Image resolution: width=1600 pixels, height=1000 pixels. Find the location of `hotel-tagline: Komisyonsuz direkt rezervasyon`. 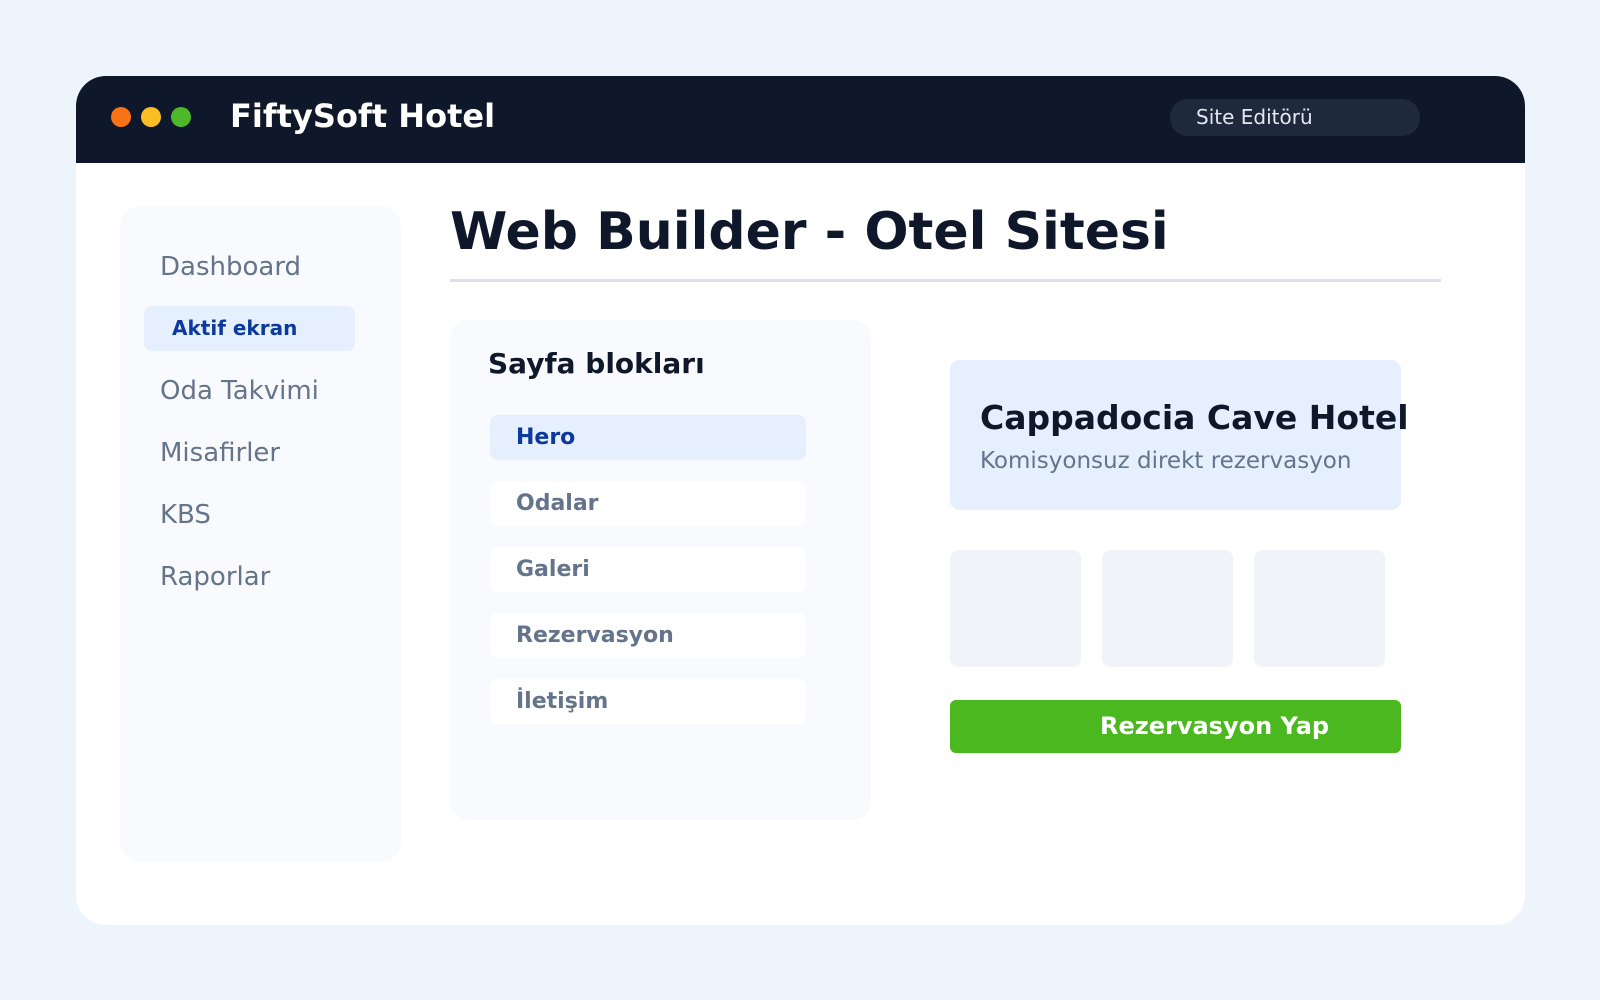

hotel-tagline: Komisyonsuz direkt rezervasyon is located at coordinates (1166, 461).